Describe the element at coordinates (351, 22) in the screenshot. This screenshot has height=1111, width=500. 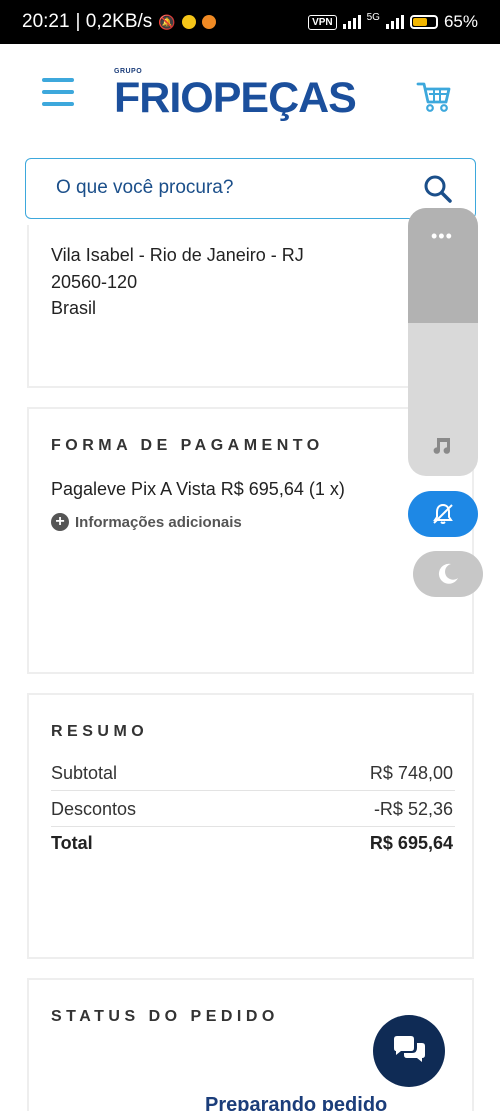
I see `signal-icon` at that location.